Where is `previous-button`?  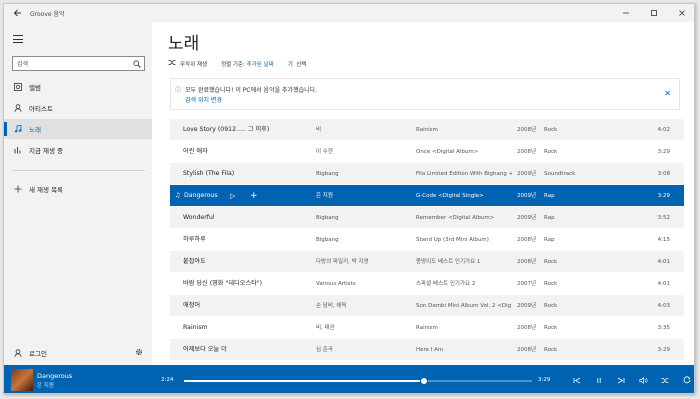
previous-button is located at coordinates (577, 380).